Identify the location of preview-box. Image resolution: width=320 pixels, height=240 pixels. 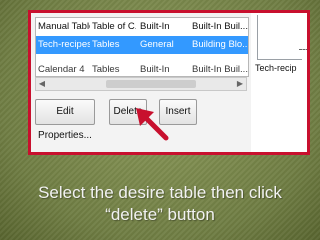
(279, 37).